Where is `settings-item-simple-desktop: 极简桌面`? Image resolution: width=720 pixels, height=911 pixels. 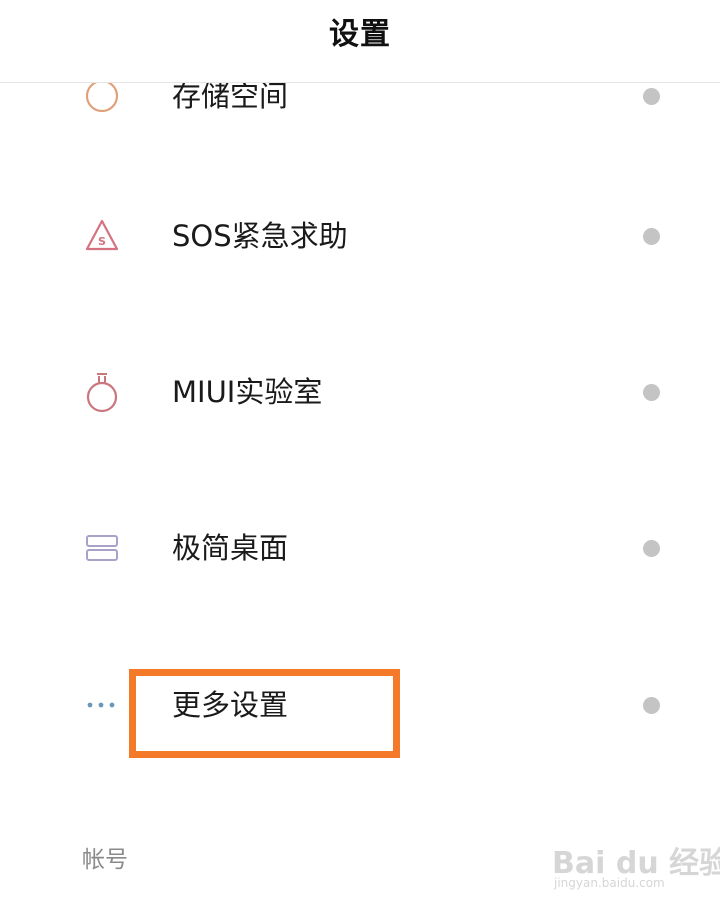 settings-item-simple-desktop: 极简桌面 is located at coordinates (360, 550).